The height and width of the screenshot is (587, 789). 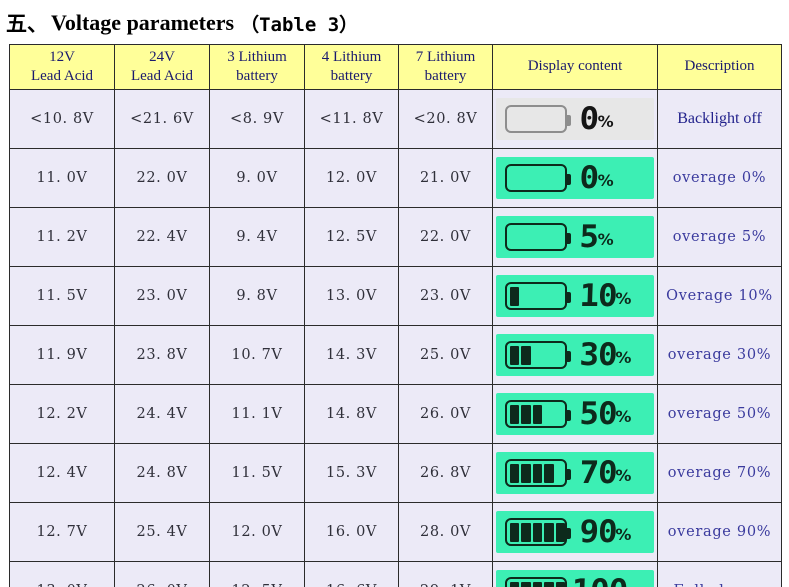 I want to click on column-header-12v-lead-acid: 12V Lead Acid, so click(x=62, y=67).